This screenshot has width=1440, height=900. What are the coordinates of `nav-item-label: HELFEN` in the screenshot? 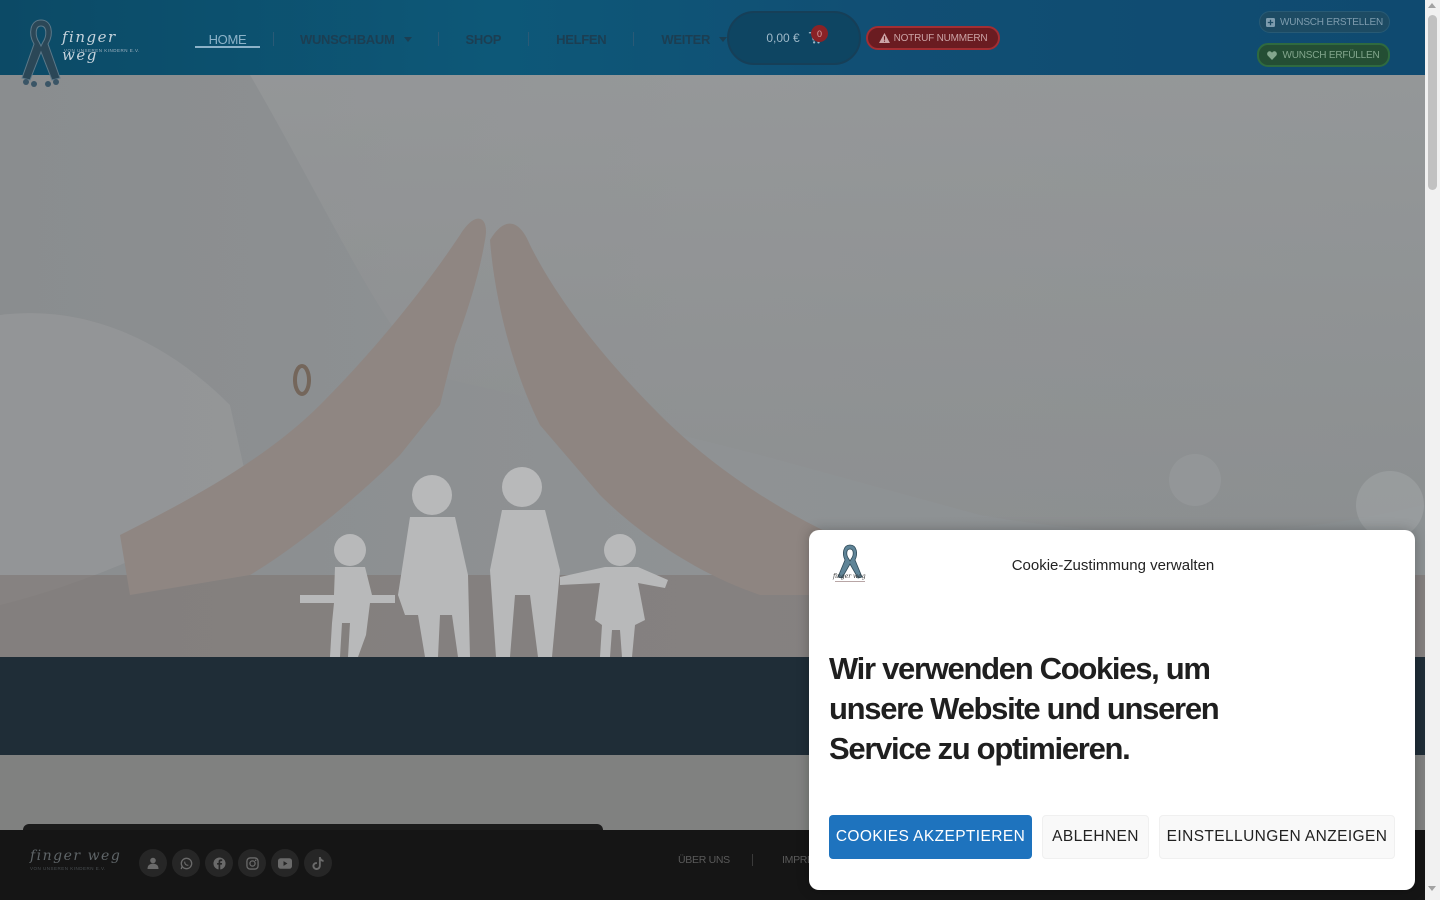 It's located at (581, 39).